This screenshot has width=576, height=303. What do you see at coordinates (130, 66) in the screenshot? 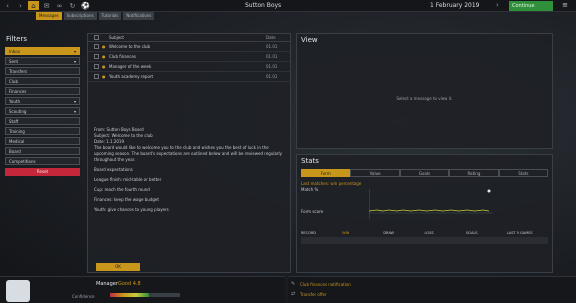
I see `message-subject: Manager of the week` at bounding box center [130, 66].